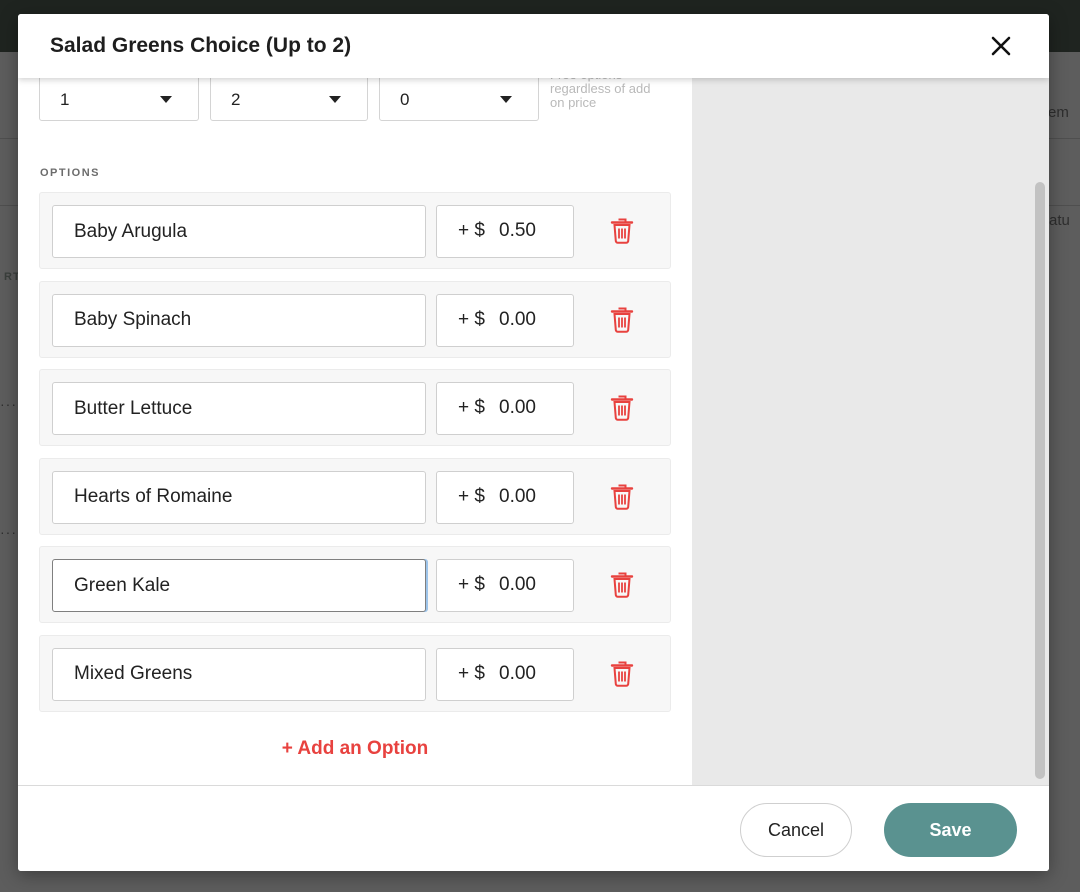 This screenshot has height=892, width=1080. Describe the element at coordinates (517, 230) in the screenshot. I see `price-value: 0.50` at that location.